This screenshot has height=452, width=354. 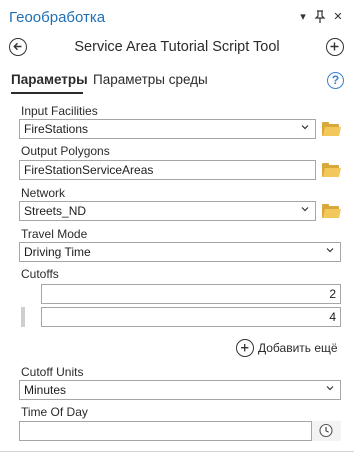 What do you see at coordinates (54, 234) in the screenshot?
I see `travel-mode-label: Travel Mode` at bounding box center [54, 234].